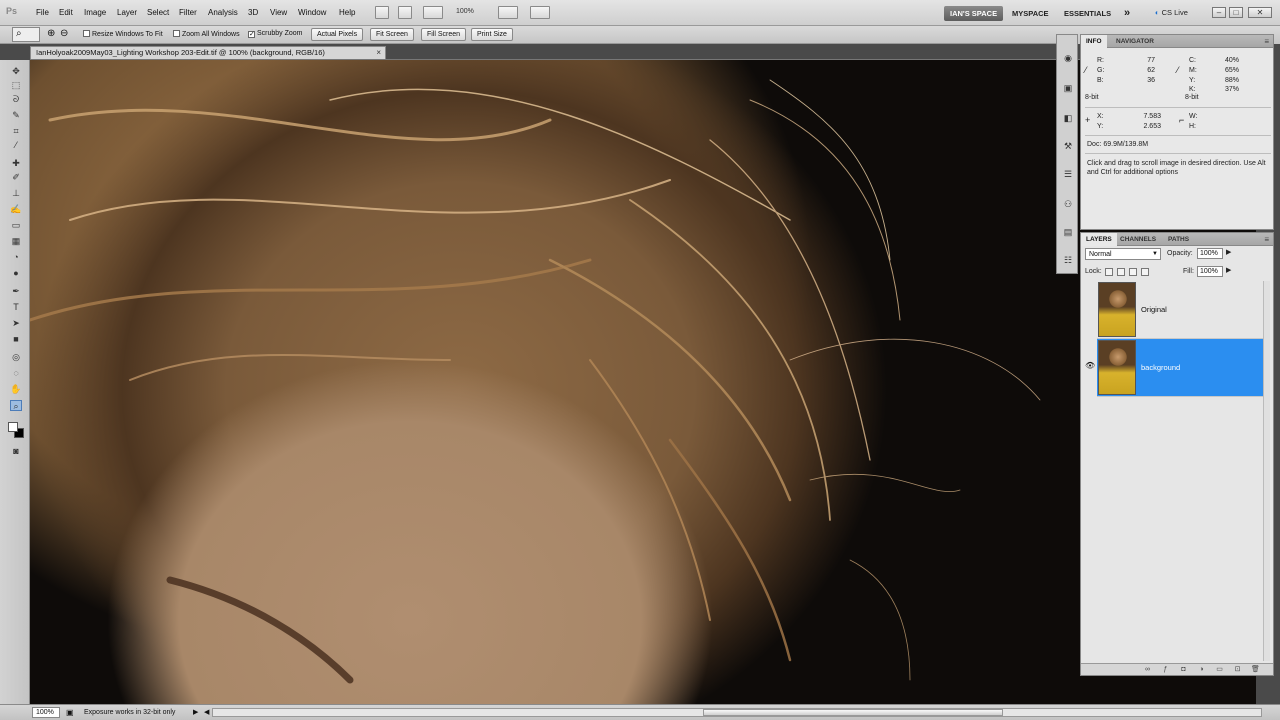 The width and height of the screenshot is (1280, 720). What do you see at coordinates (206, 712) in the screenshot?
I see `scroll-left-arrow-icon: ◀` at bounding box center [206, 712].